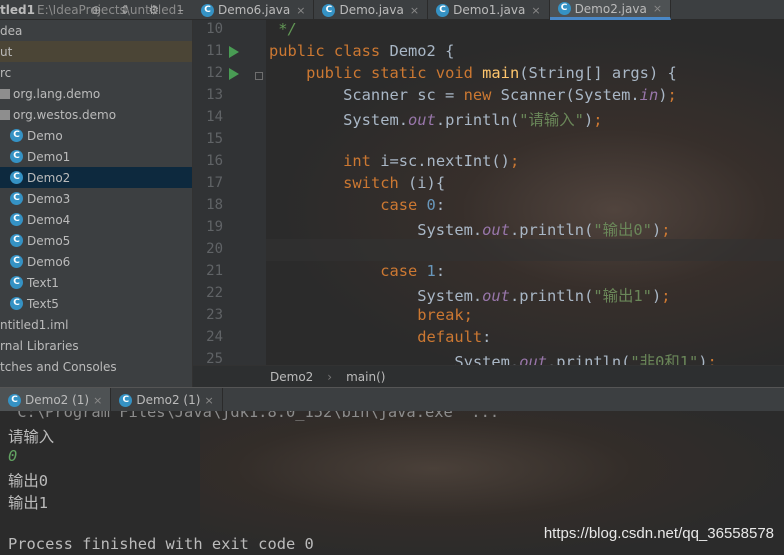  What do you see at coordinates (125, 10) in the screenshot?
I see `collapse-icon: ⇕` at bounding box center [125, 10].